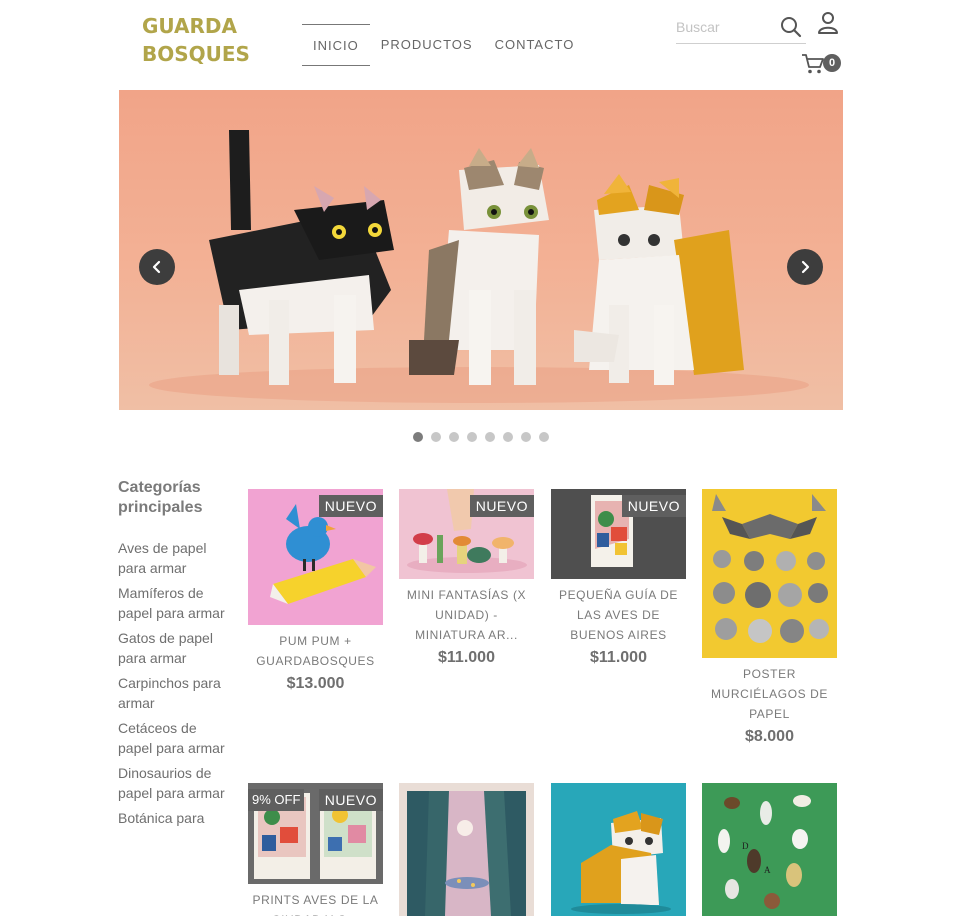 The width and height of the screenshot is (961, 916). I want to click on nav-item-productos: PRODUCTOS, so click(427, 45).